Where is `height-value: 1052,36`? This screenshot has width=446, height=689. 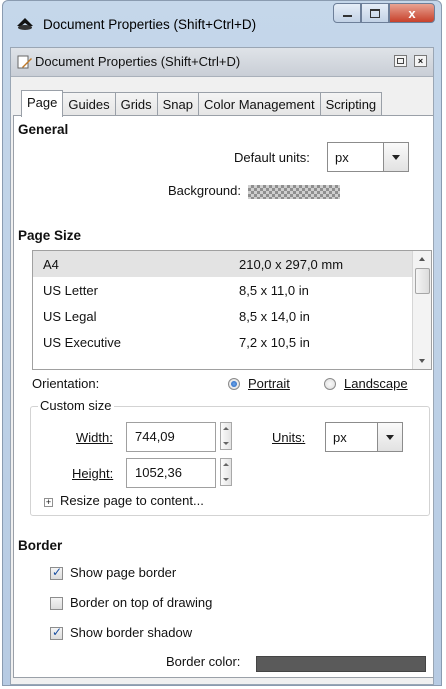
height-value: 1052,36 is located at coordinates (158, 472).